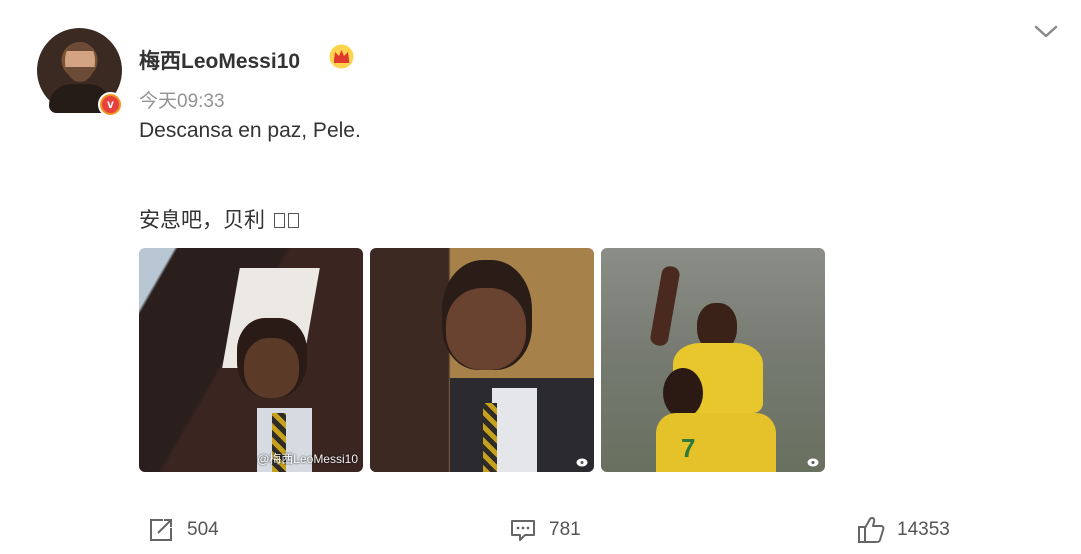 This screenshot has width=1081, height=554. Describe the element at coordinates (183, 530) in the screenshot. I see `share-button: 504` at that location.